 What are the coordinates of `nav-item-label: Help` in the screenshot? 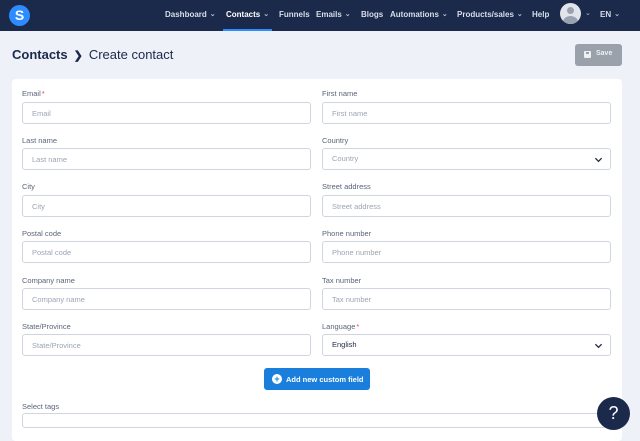 It's located at (541, 14).